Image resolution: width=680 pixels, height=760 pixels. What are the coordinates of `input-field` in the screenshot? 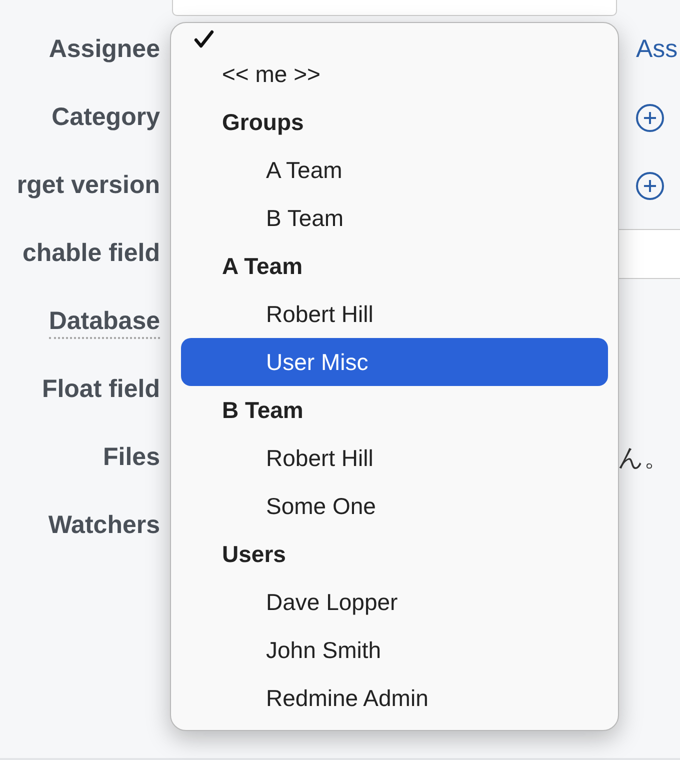 It's located at (649, 254).